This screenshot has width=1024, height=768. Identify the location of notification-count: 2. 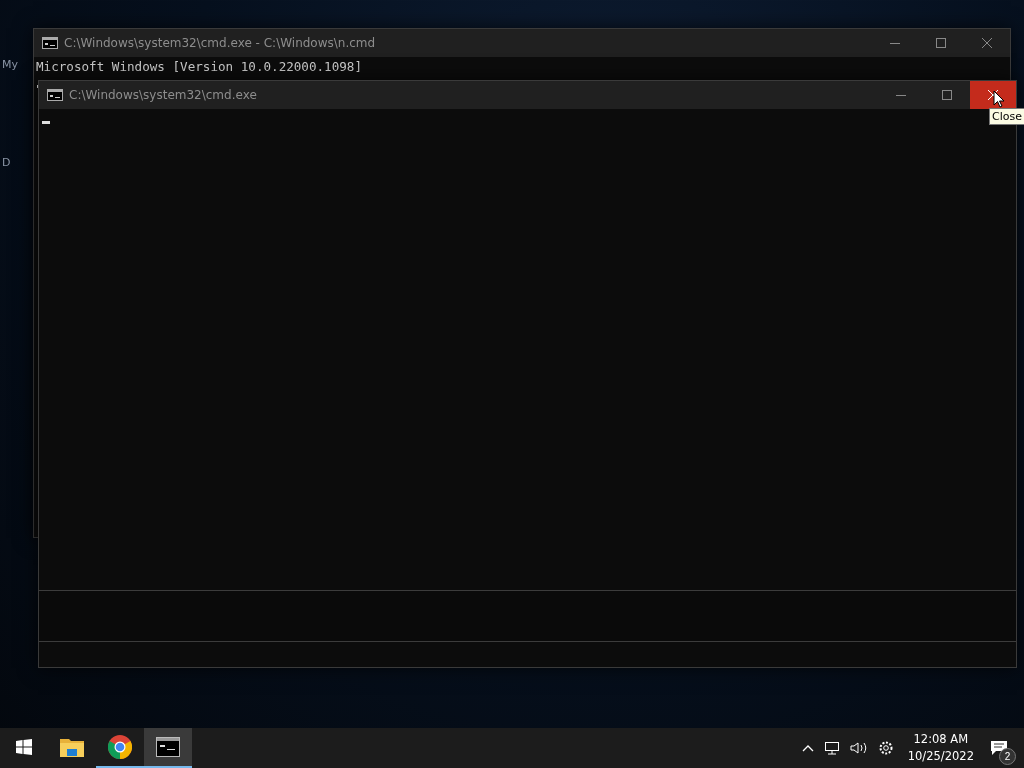
(1007, 756).